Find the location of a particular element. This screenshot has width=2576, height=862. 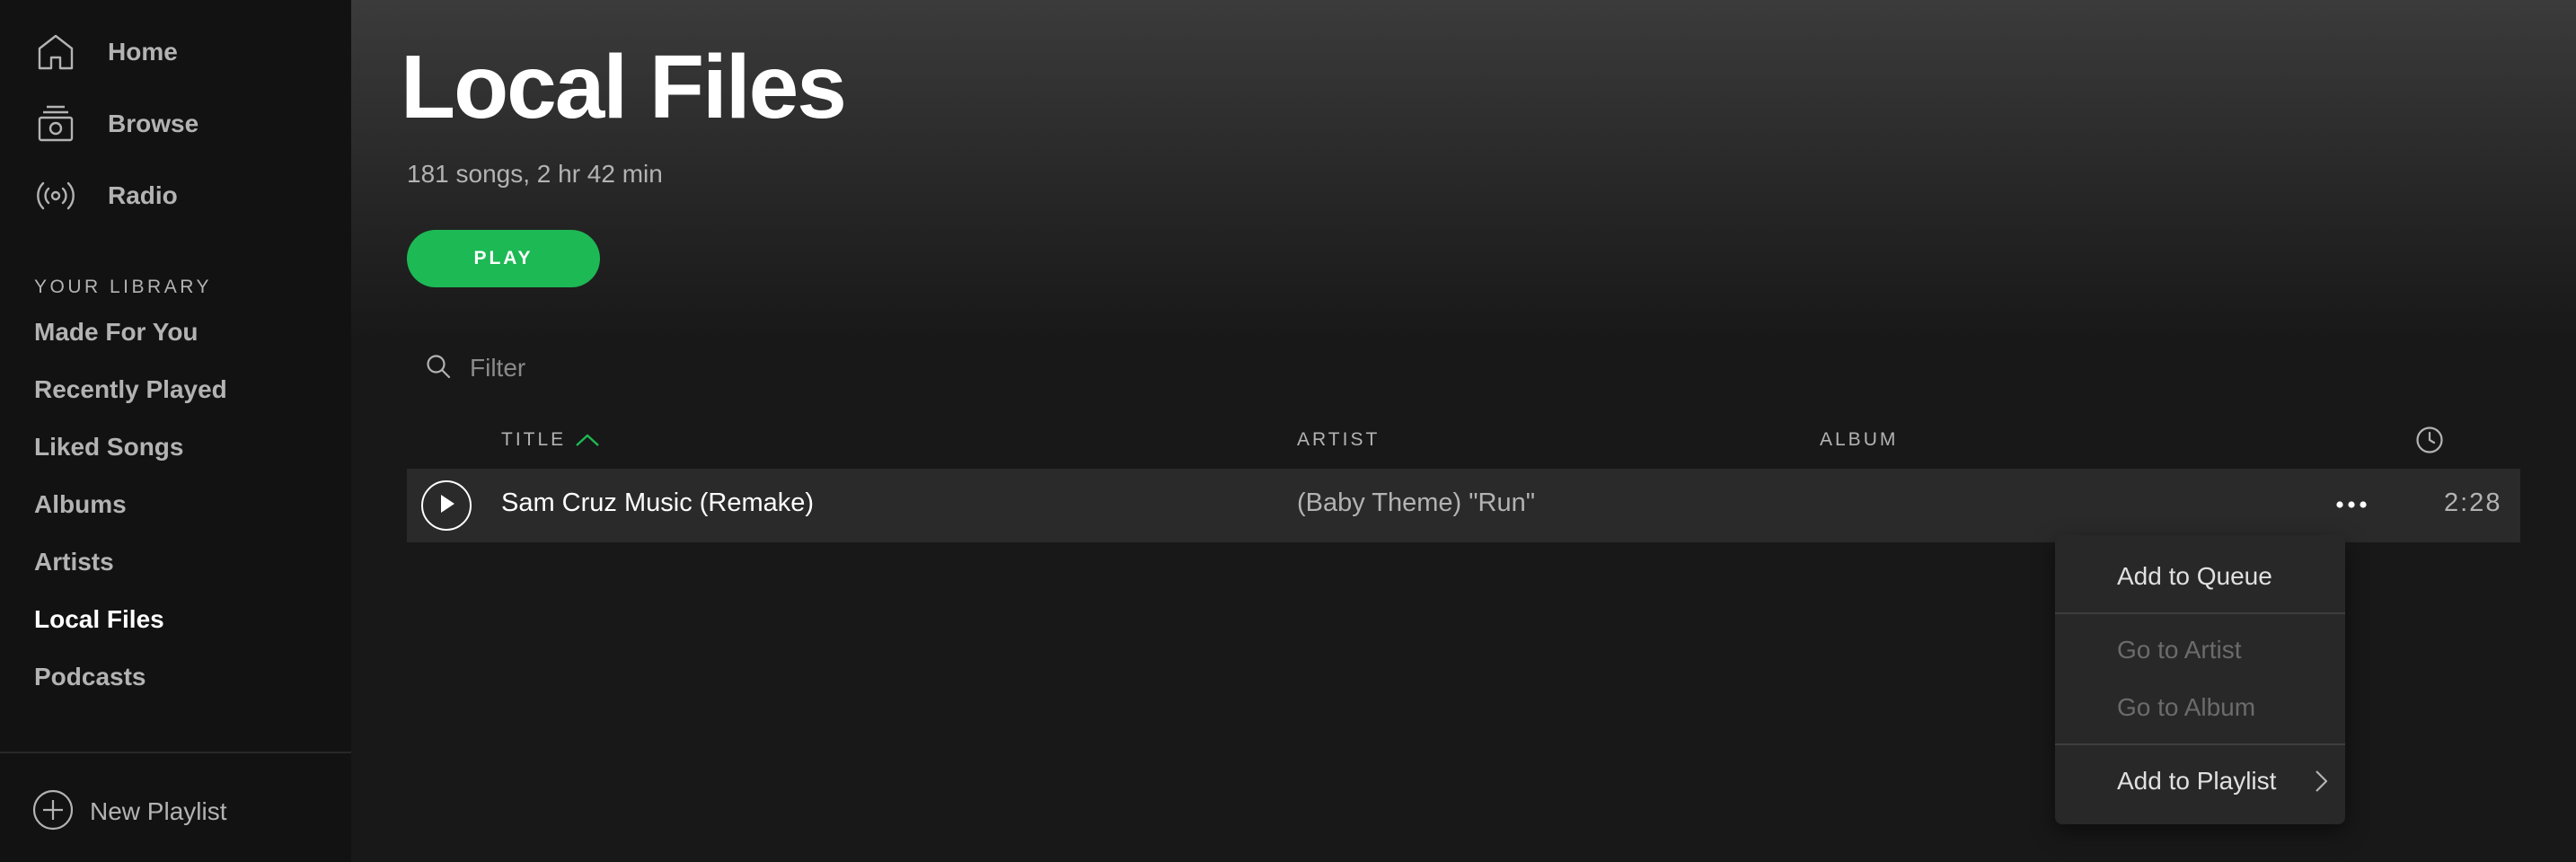

library-item-local-files: Local Files is located at coordinates (99, 620).